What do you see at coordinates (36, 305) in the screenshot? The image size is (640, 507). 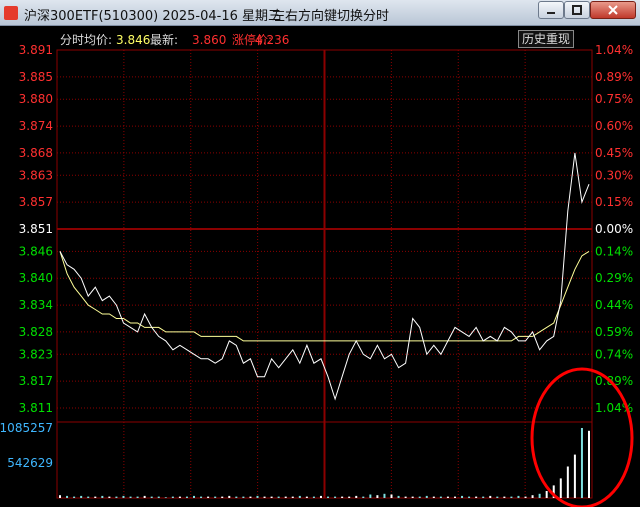 I see `price-tick-label: 3.834` at bounding box center [36, 305].